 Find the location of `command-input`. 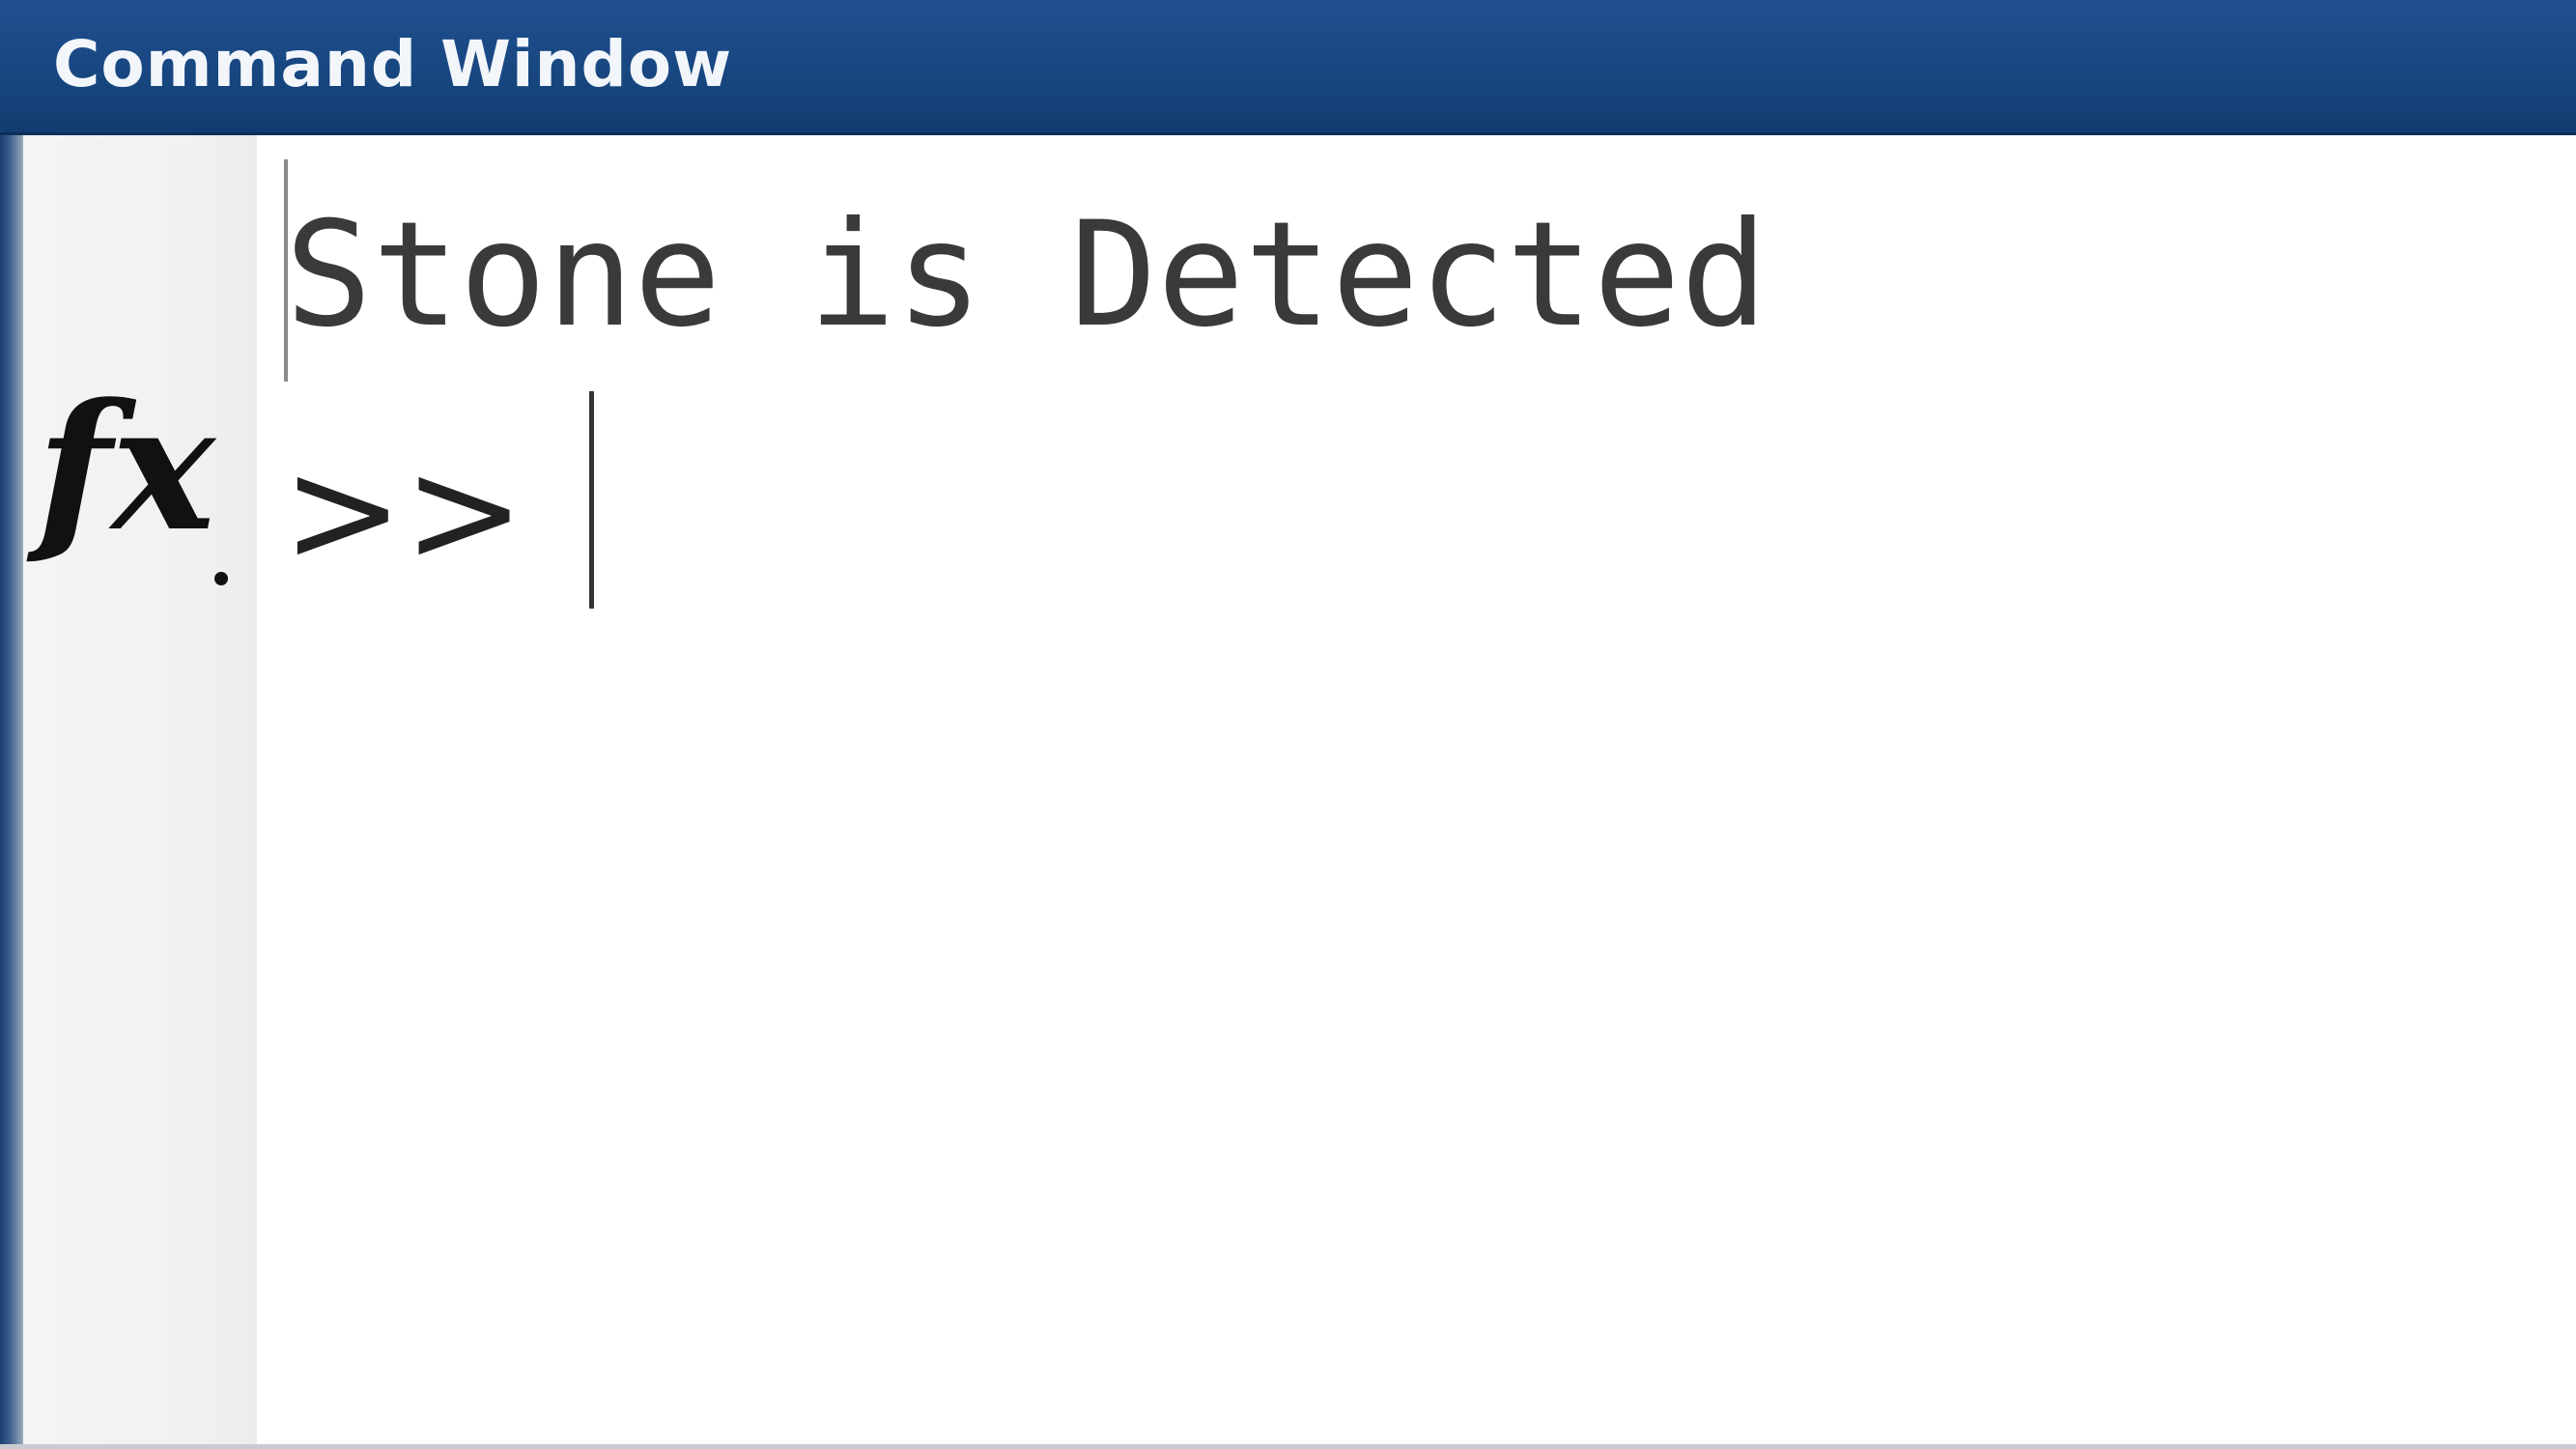

command-input is located at coordinates (1531, 497).